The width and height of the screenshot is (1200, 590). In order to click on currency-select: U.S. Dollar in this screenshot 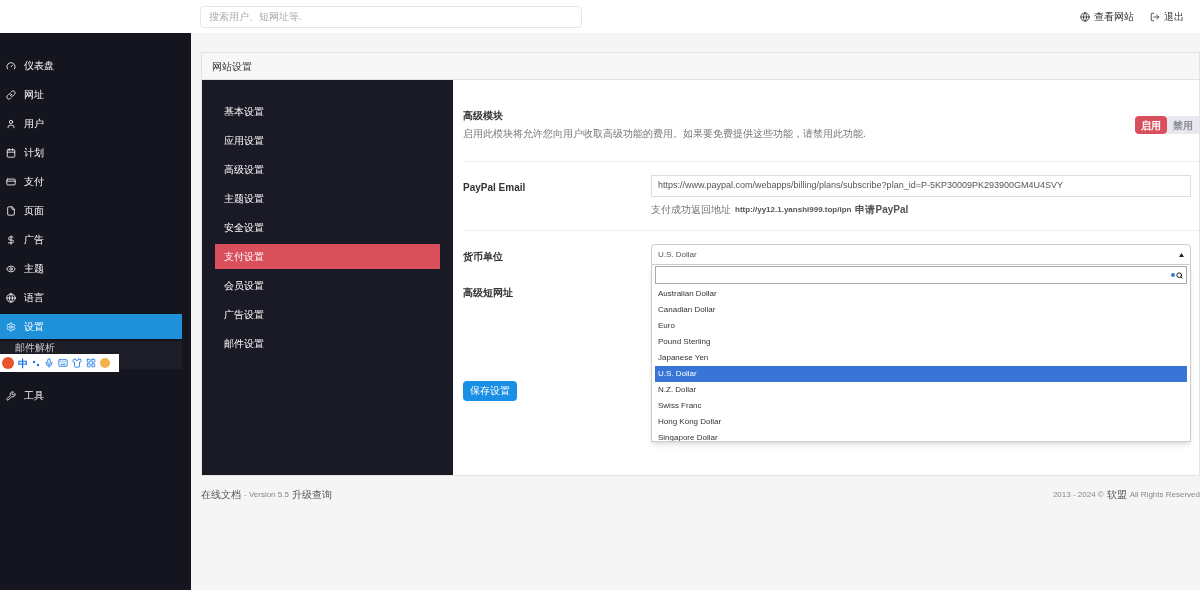, I will do `click(921, 254)`.